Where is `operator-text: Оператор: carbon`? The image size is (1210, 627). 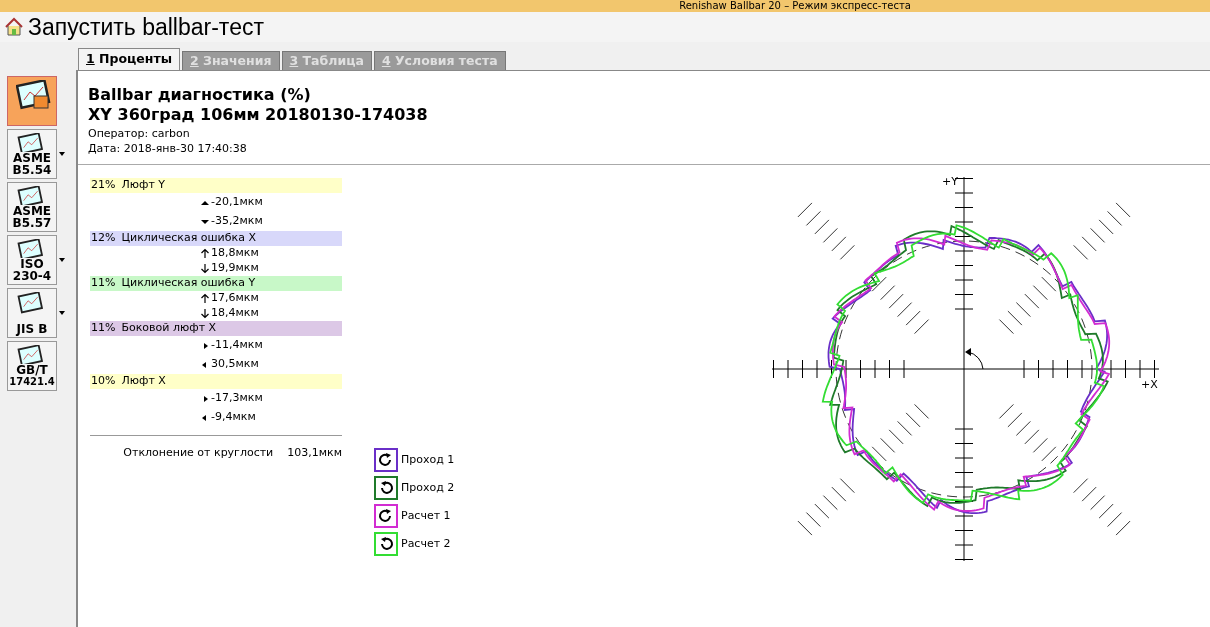 operator-text: Оператор: carbon is located at coordinates (139, 133).